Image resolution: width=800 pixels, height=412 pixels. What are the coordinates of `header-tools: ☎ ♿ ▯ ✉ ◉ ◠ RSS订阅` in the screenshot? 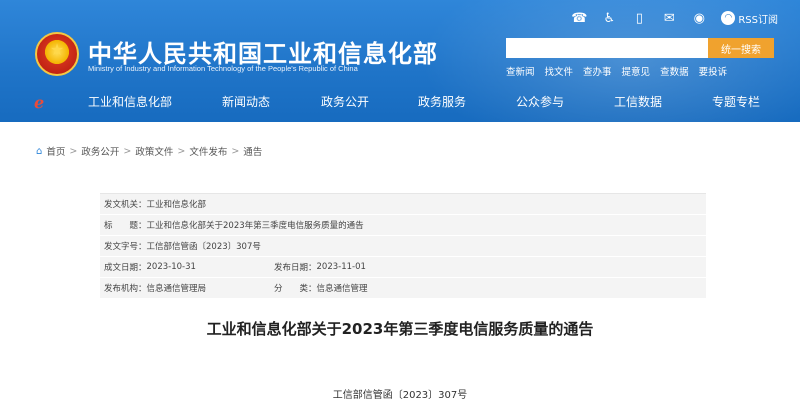 It's located at (674, 18).